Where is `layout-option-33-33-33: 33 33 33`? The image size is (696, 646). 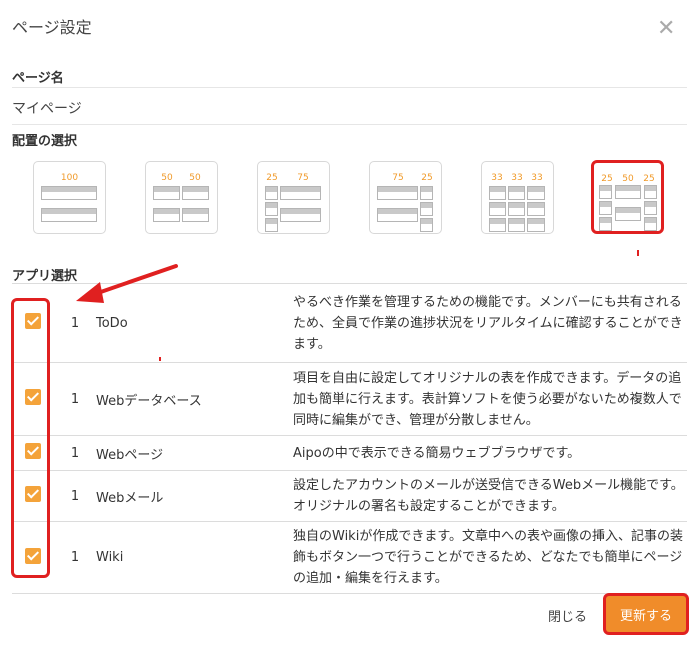
layout-option-33-33-33: 33 33 33 is located at coordinates (517, 197).